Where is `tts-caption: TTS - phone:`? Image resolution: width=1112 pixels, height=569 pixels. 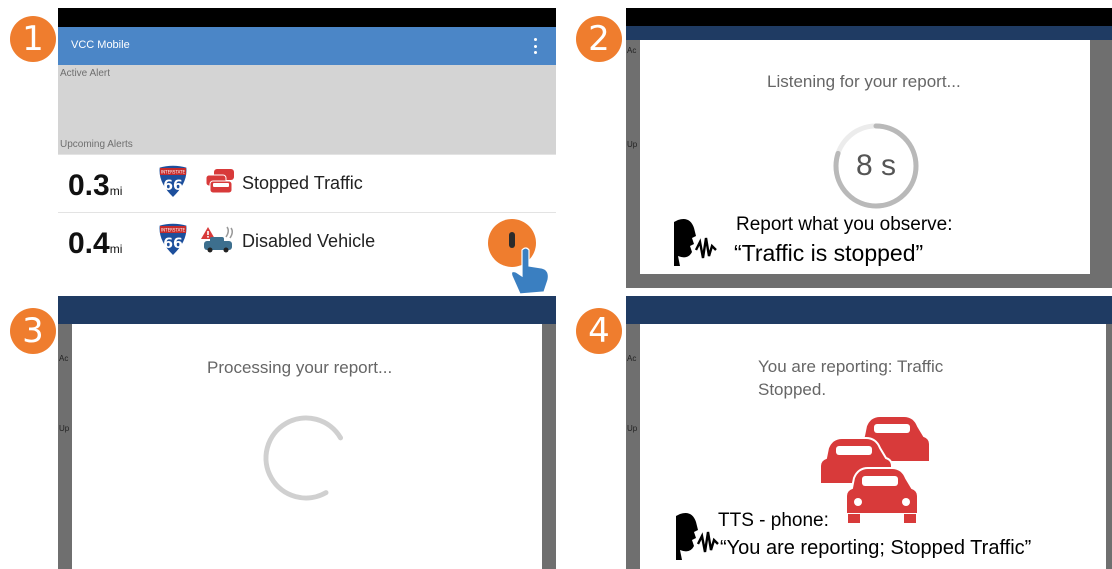 tts-caption: TTS - phone: is located at coordinates (773, 520).